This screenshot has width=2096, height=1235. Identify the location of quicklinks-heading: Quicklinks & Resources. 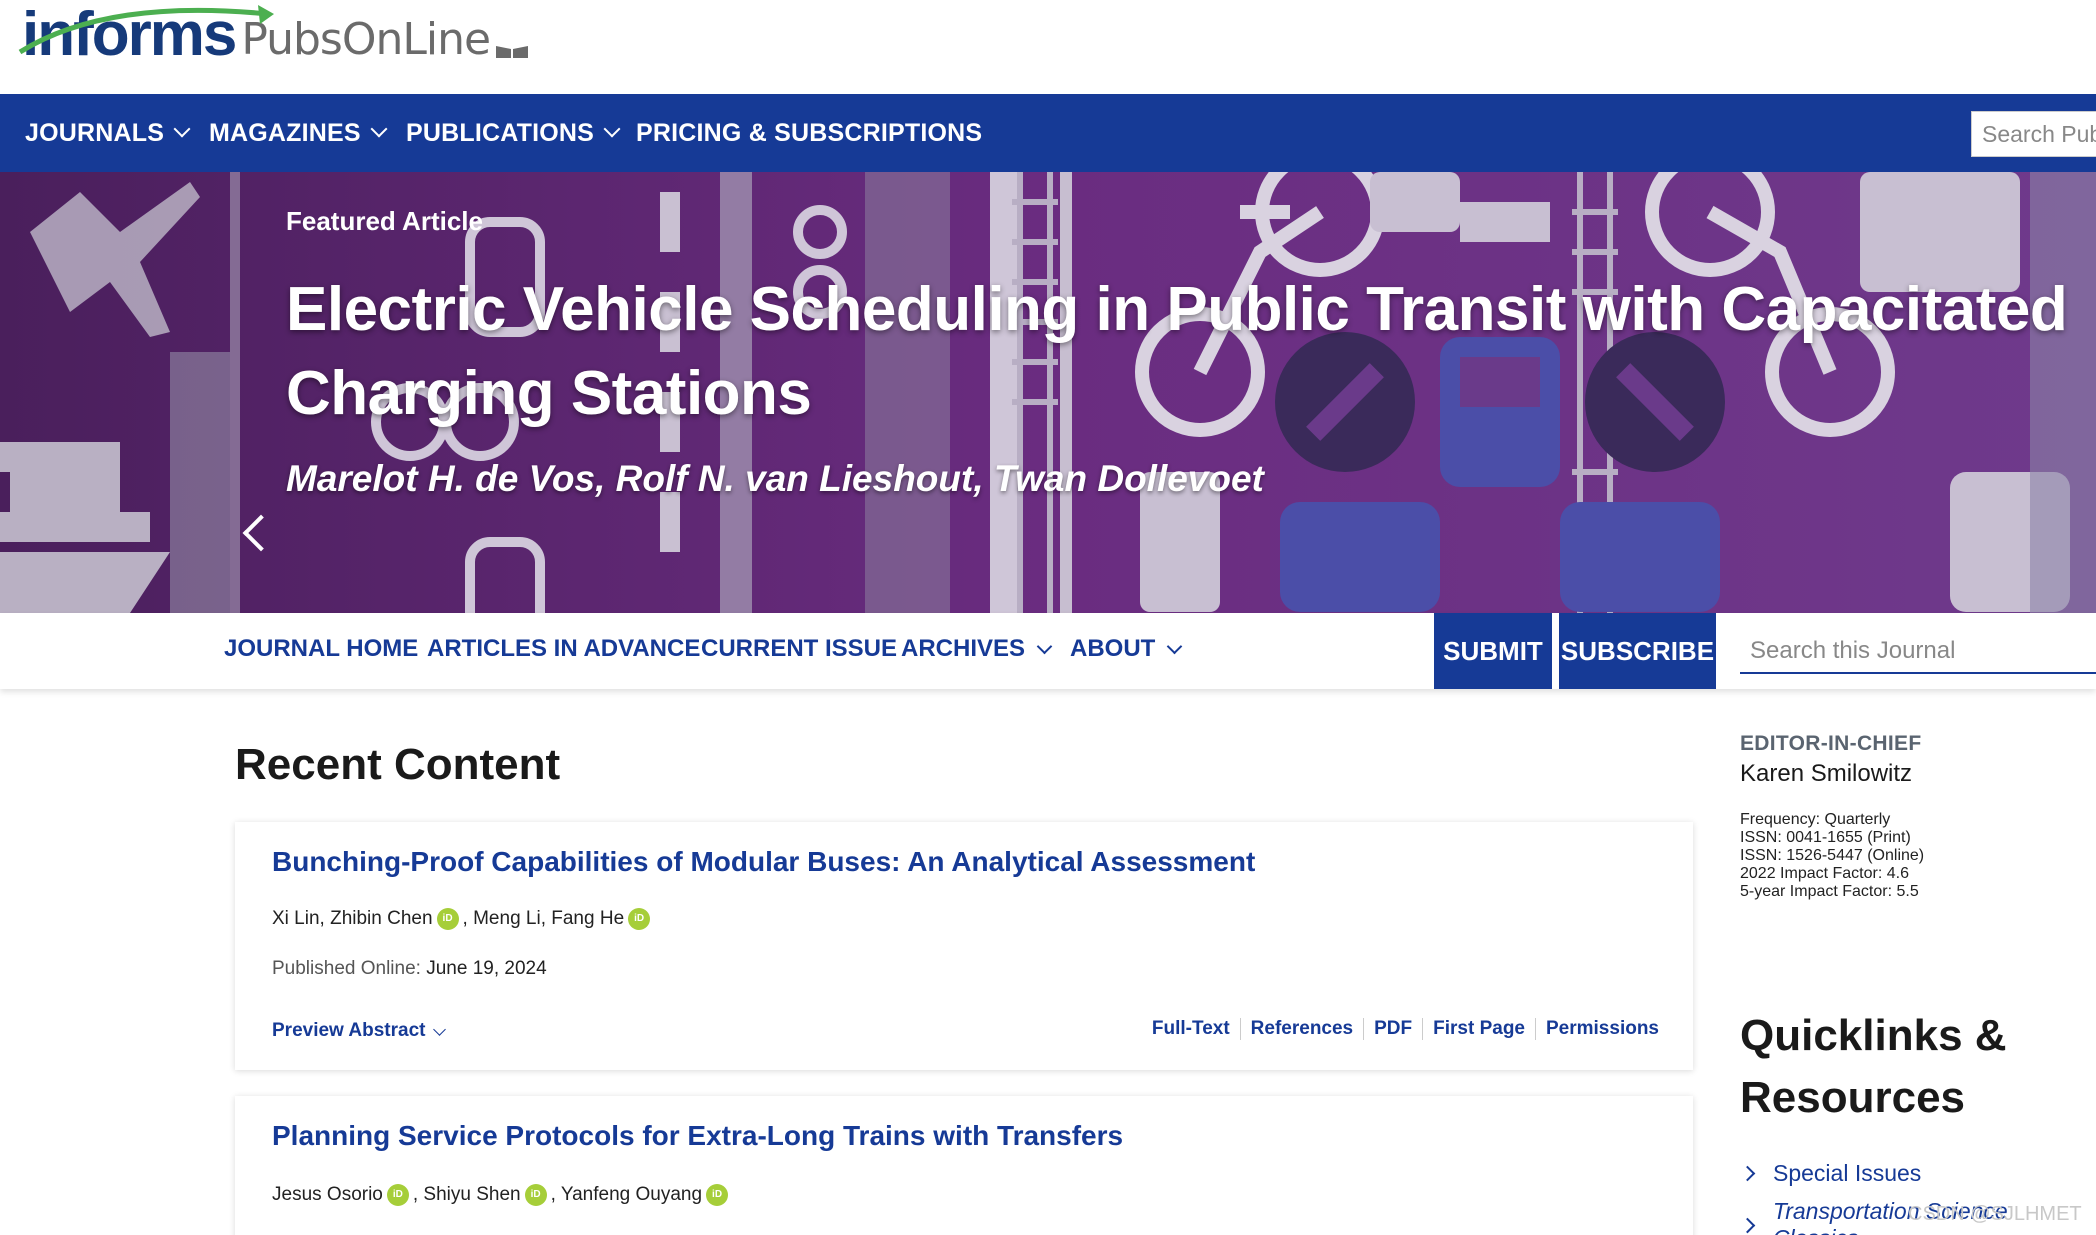
(1873, 1066).